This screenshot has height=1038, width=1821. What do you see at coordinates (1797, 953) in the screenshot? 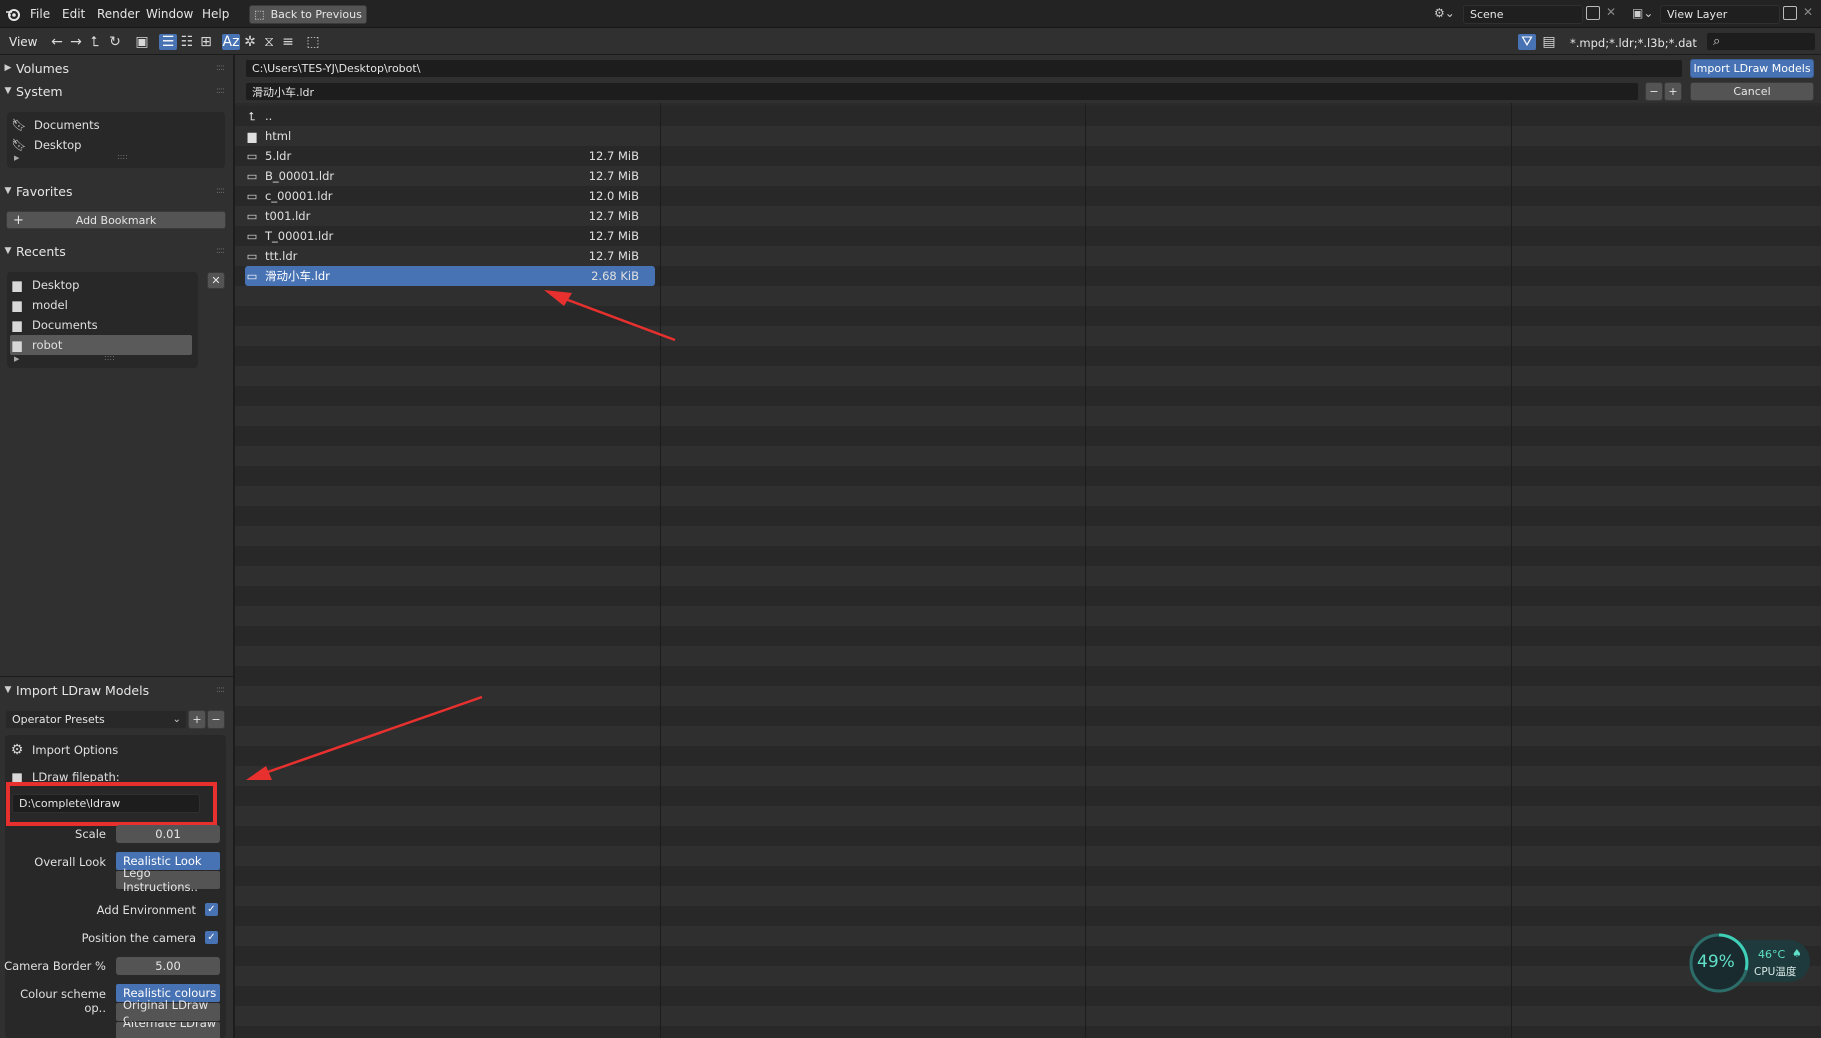
I see `leaf-icon: ♠` at bounding box center [1797, 953].